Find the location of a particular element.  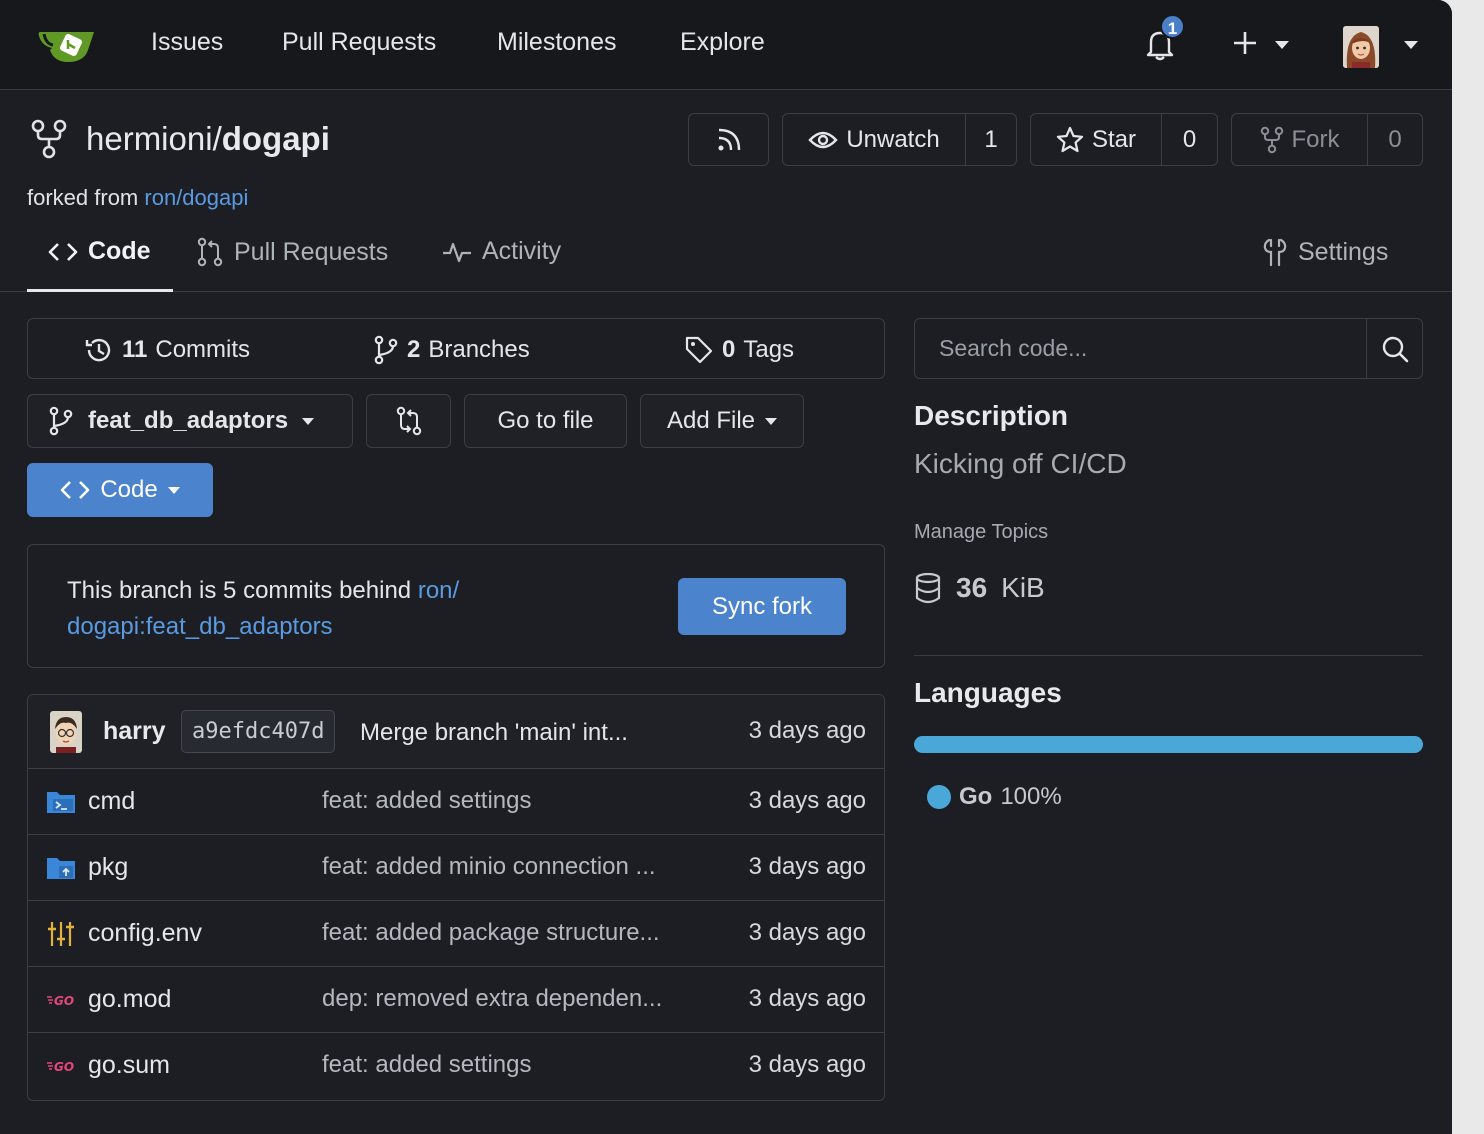

file-name: pkg is located at coordinates (108, 867).